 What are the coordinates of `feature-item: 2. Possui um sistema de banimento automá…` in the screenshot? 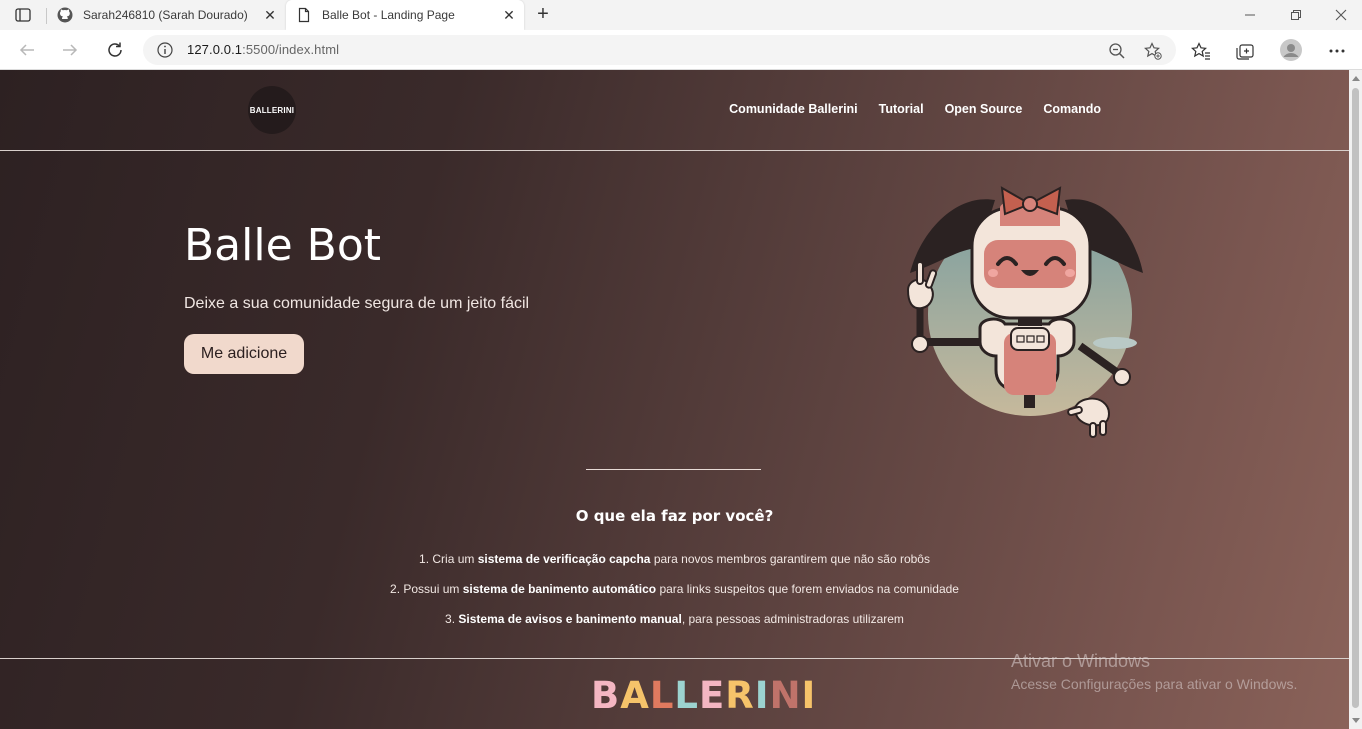 It's located at (674, 589).